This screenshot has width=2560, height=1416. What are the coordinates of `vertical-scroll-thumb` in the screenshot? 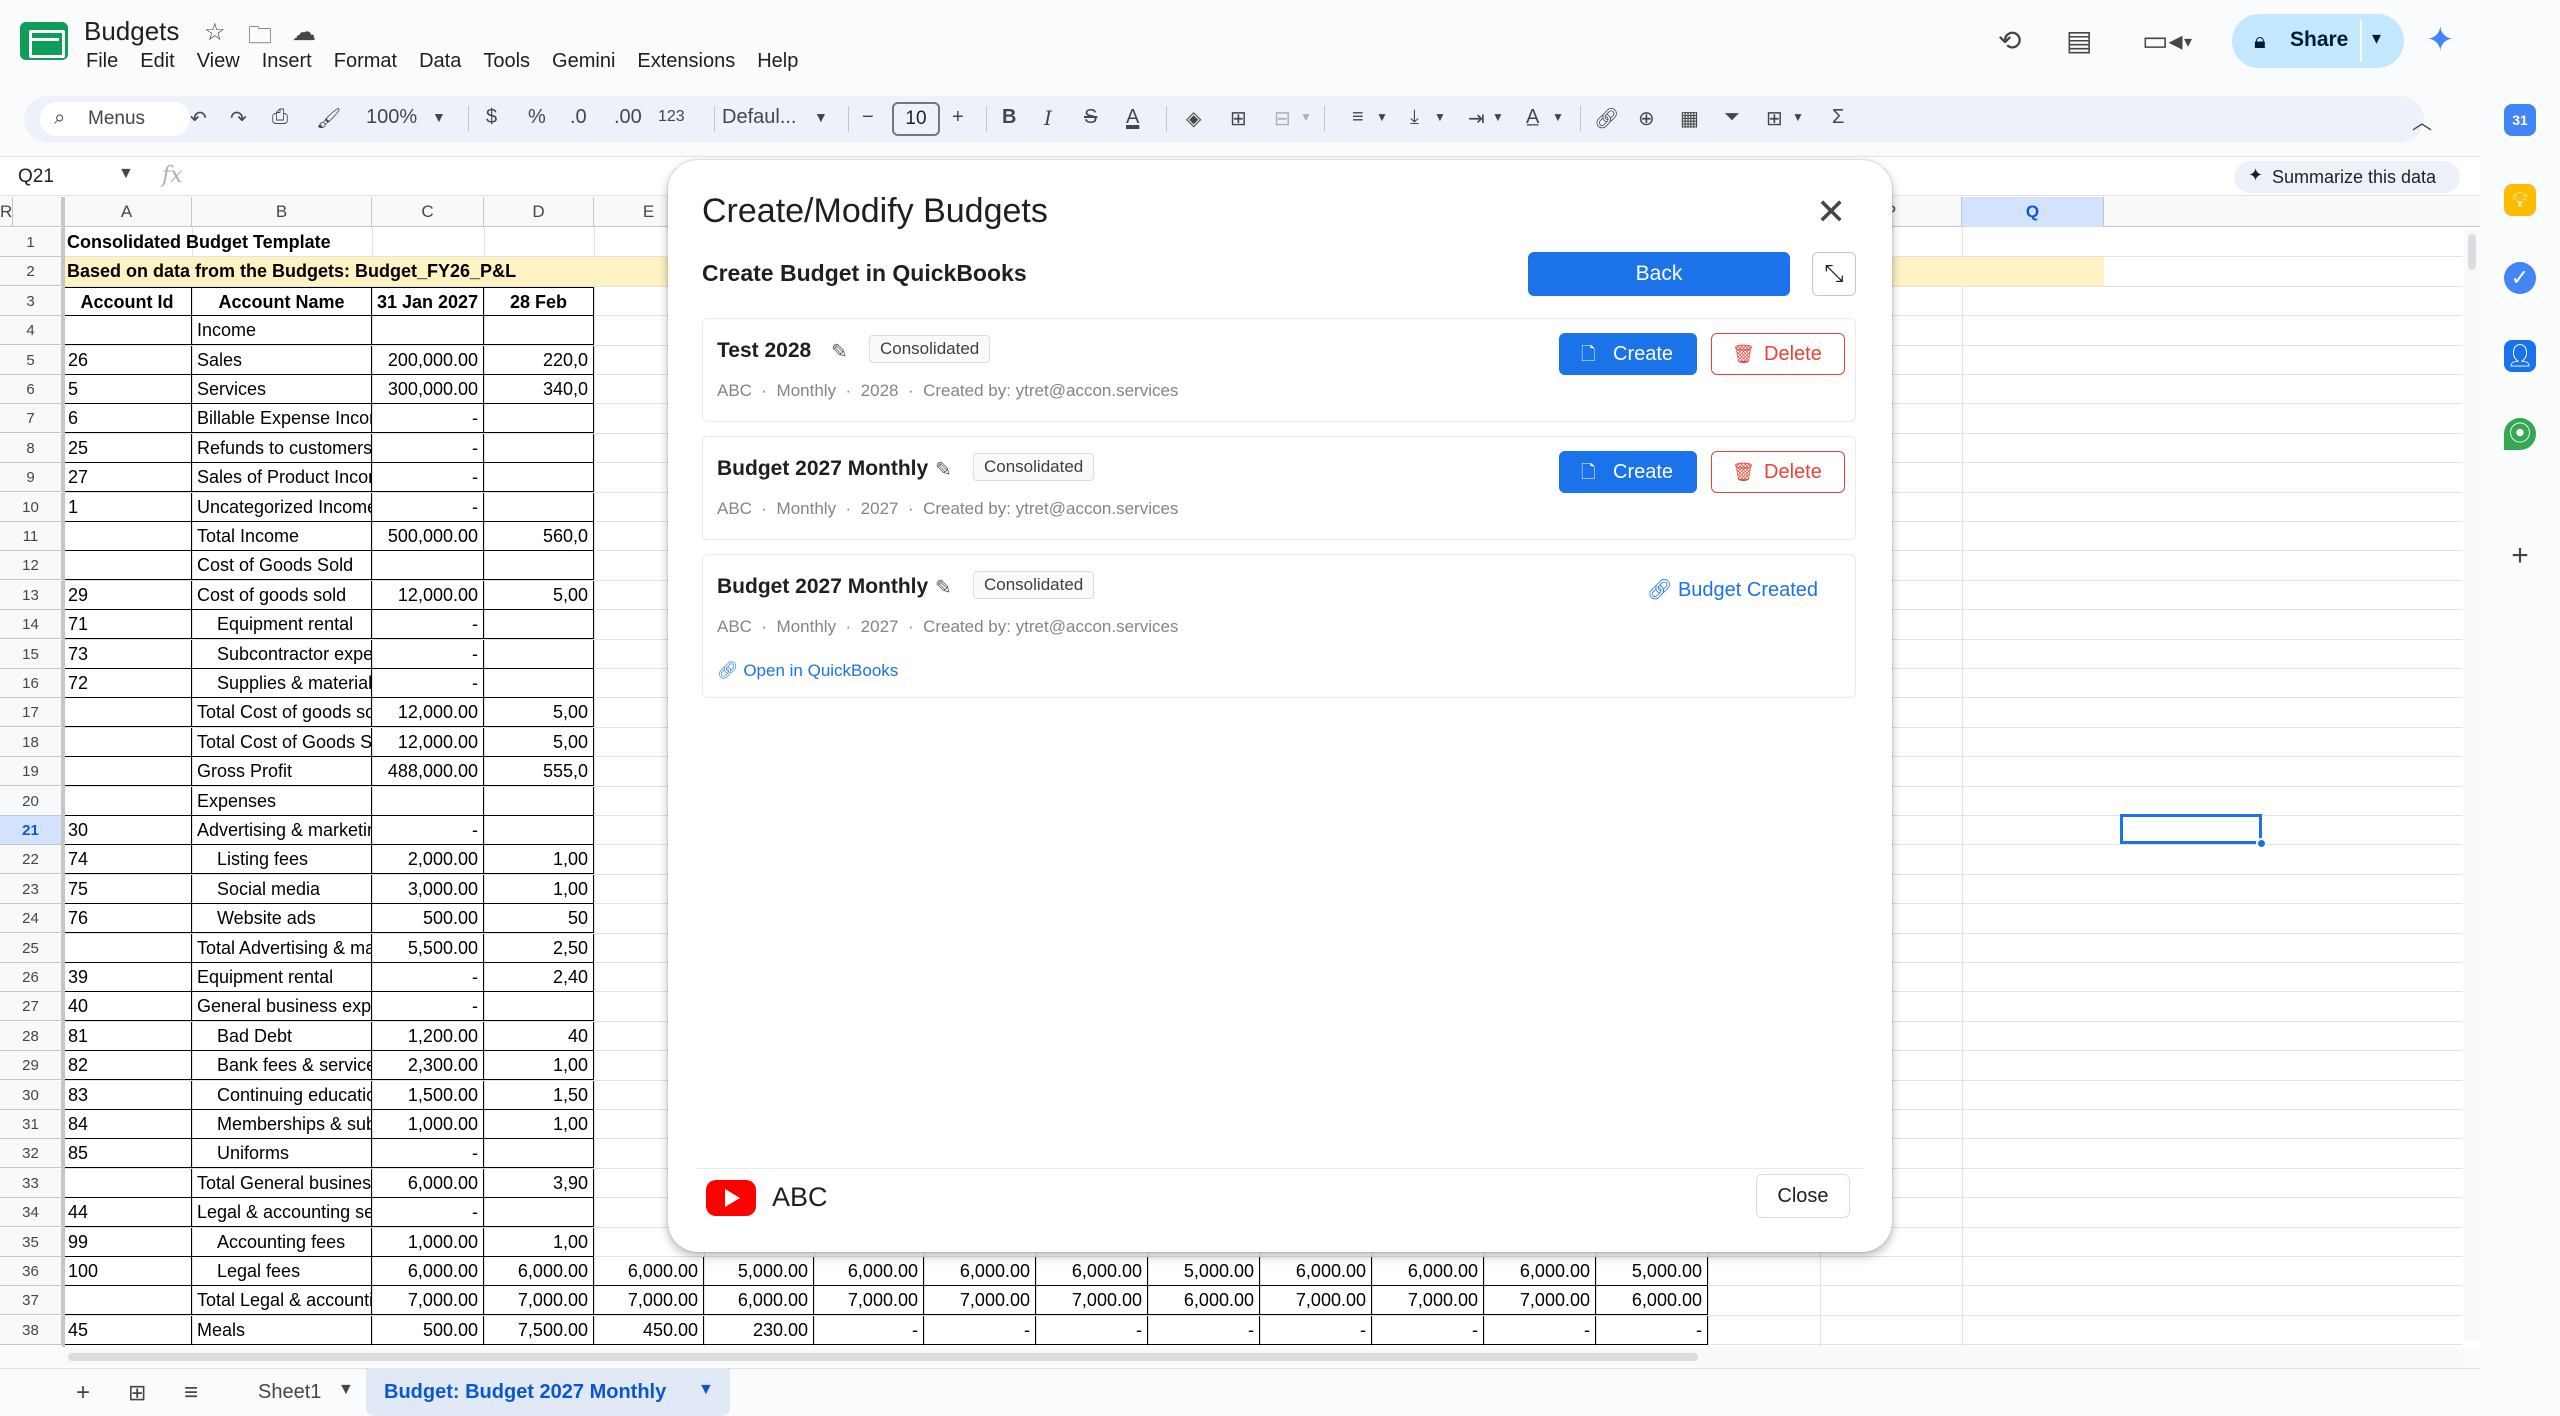 It's located at (2472, 252).